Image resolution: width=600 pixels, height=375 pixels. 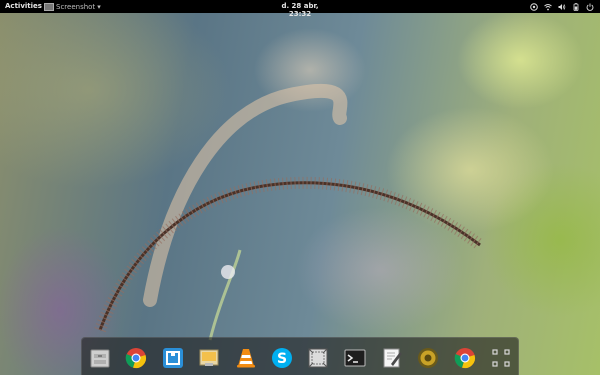 I want to click on text-editor-icon, so click(x=392, y=358).